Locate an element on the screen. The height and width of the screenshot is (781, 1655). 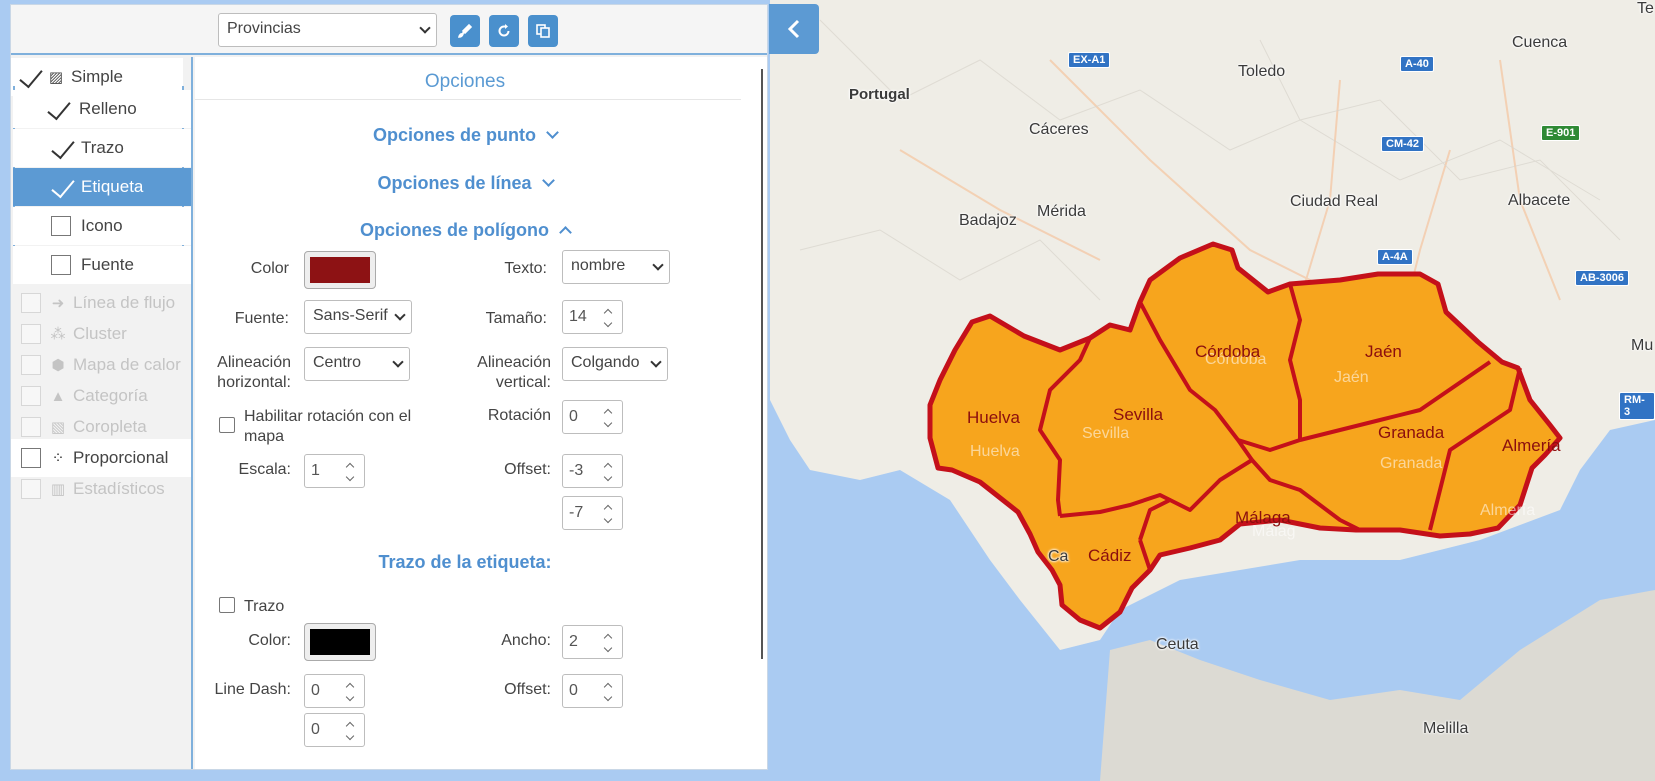
layer-select: Provincias is located at coordinates (327, 30).